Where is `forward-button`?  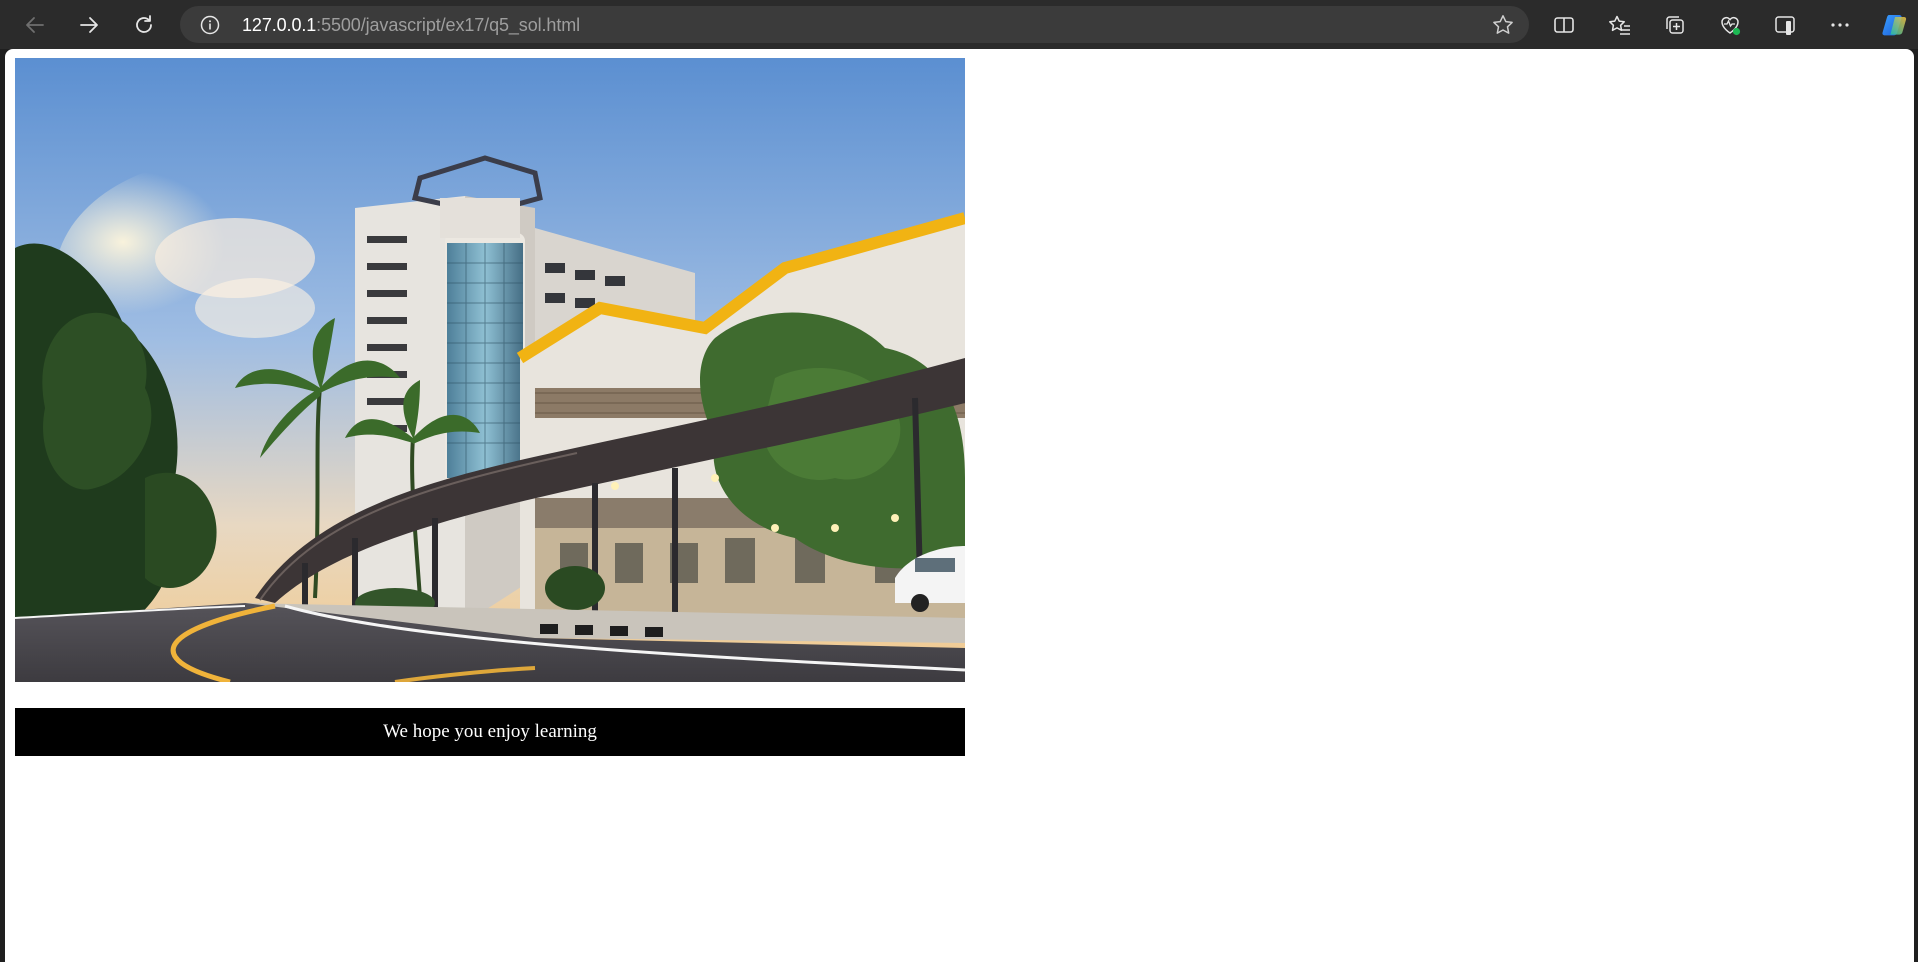 forward-button is located at coordinates (89, 25).